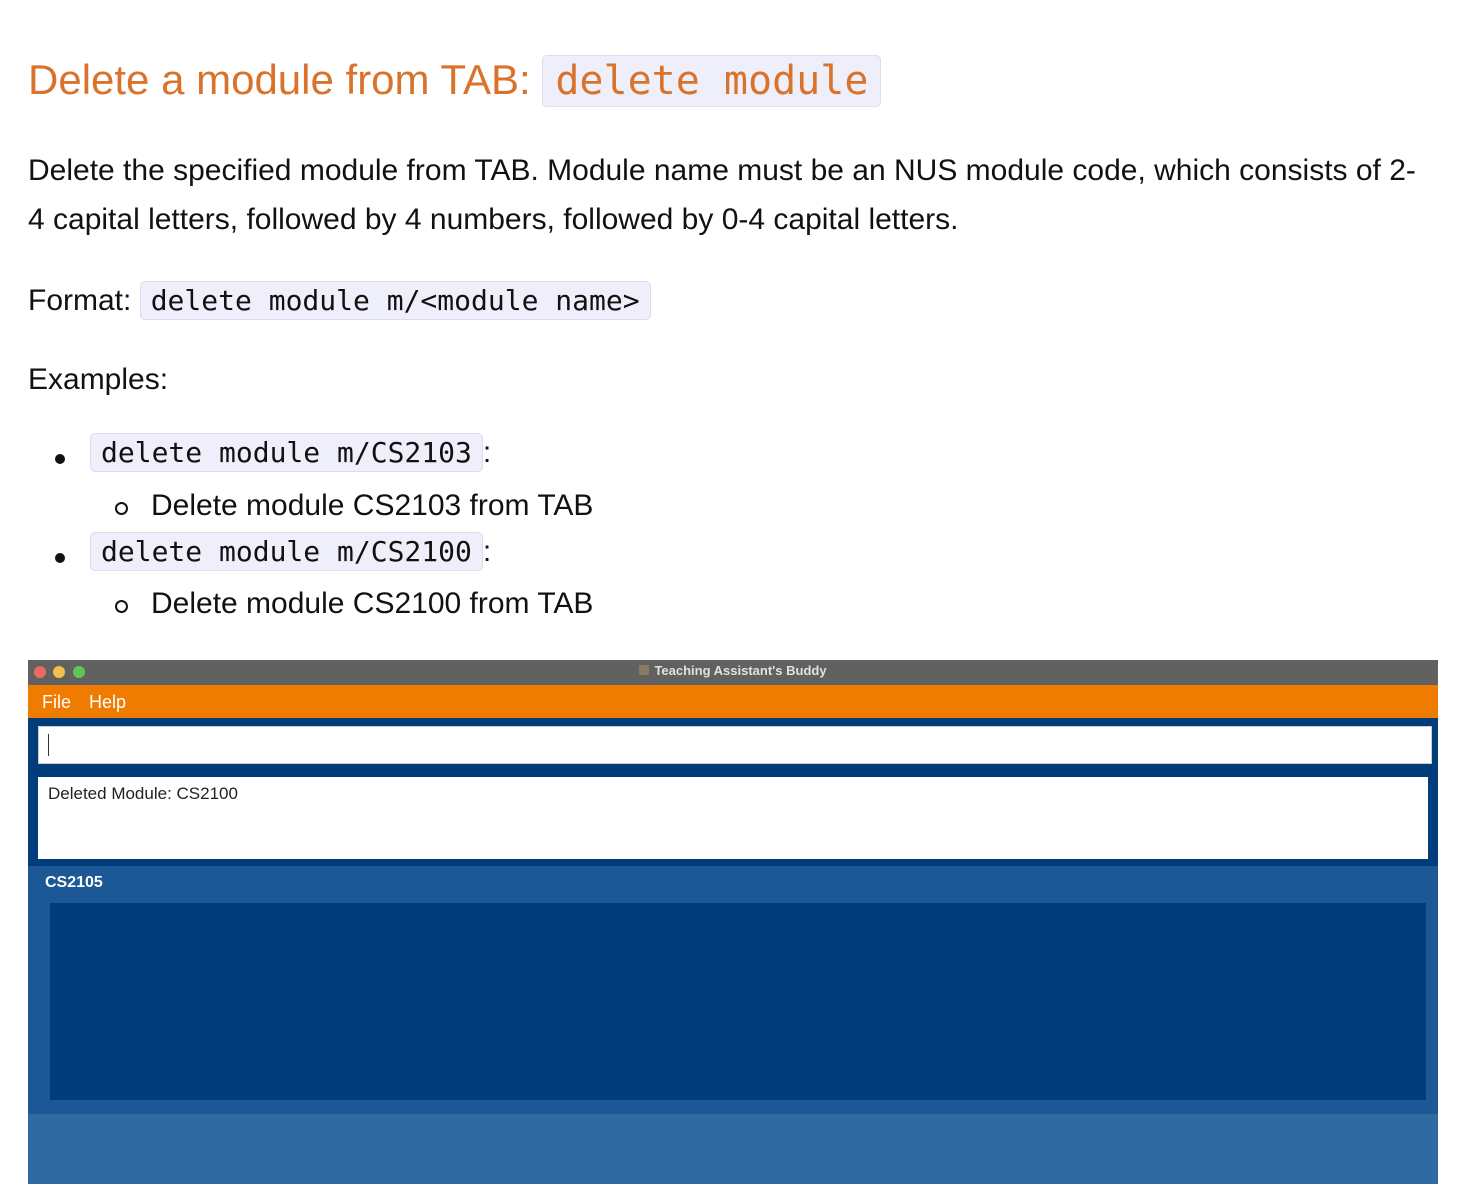  I want to click on result-display: Deleted Module: CS2100, so click(733, 818).